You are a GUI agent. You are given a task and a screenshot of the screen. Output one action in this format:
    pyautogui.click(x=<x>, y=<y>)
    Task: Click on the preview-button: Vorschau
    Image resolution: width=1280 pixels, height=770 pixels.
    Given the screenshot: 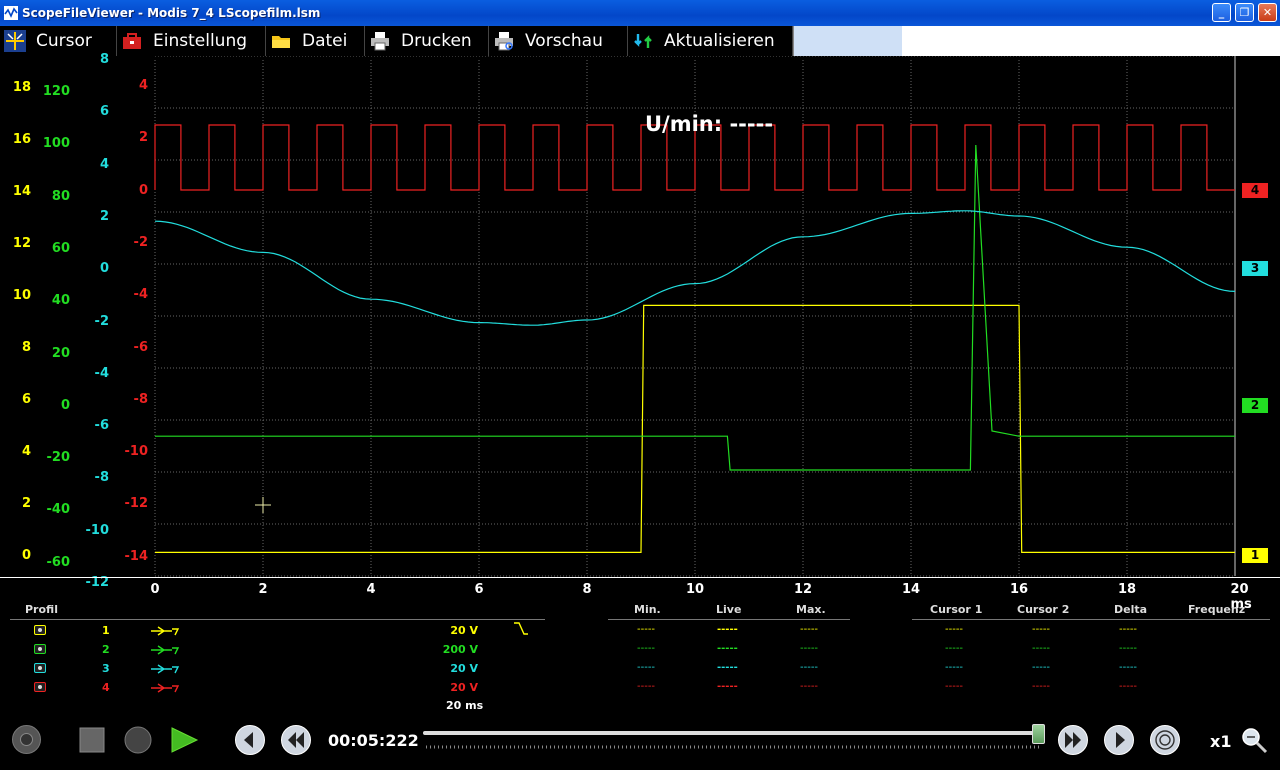 What is the action you would take?
    pyautogui.click(x=558, y=41)
    